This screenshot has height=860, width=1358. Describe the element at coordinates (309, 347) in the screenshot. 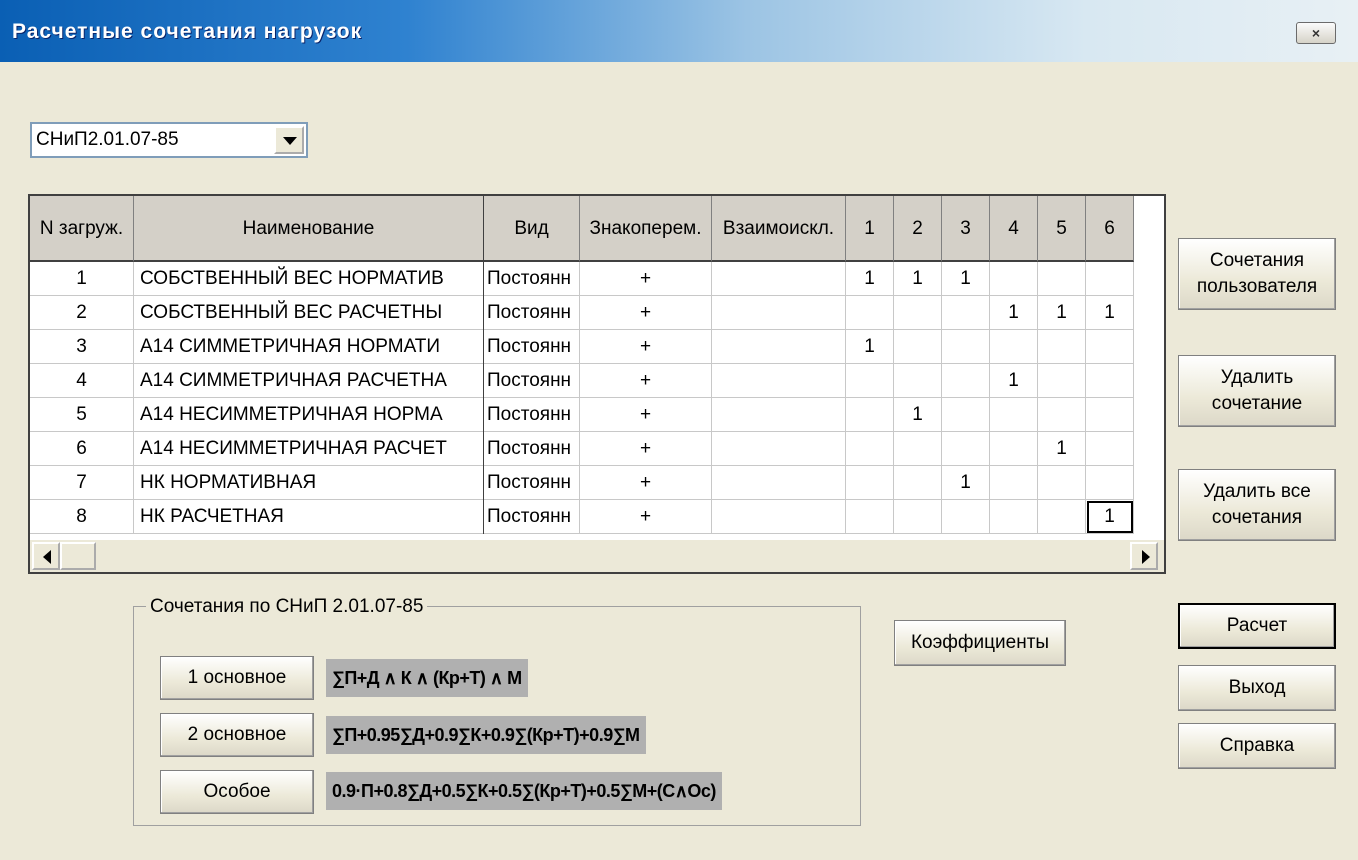

I see `cell-name: А14 СИММЕТРИЧНАЯ НОРМАТИ` at that location.